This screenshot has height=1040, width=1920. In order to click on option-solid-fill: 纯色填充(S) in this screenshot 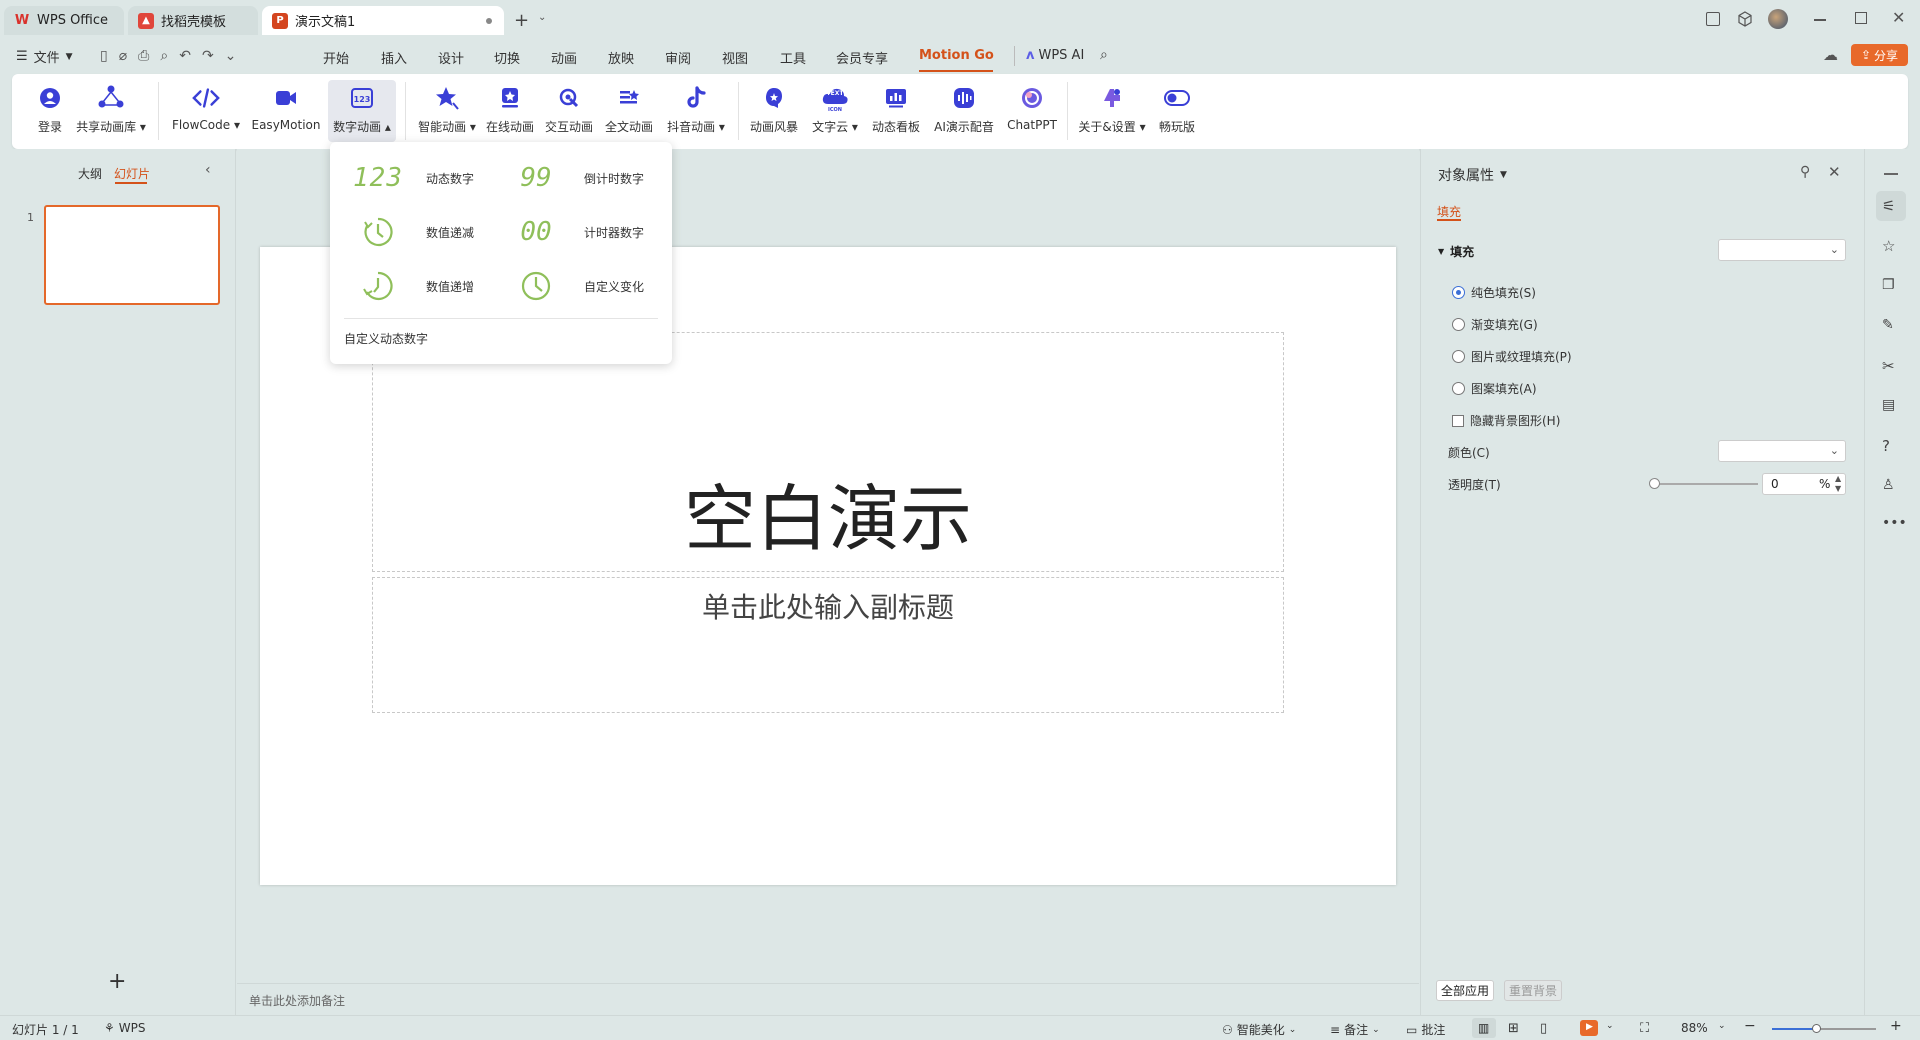, I will do `click(1494, 292)`.